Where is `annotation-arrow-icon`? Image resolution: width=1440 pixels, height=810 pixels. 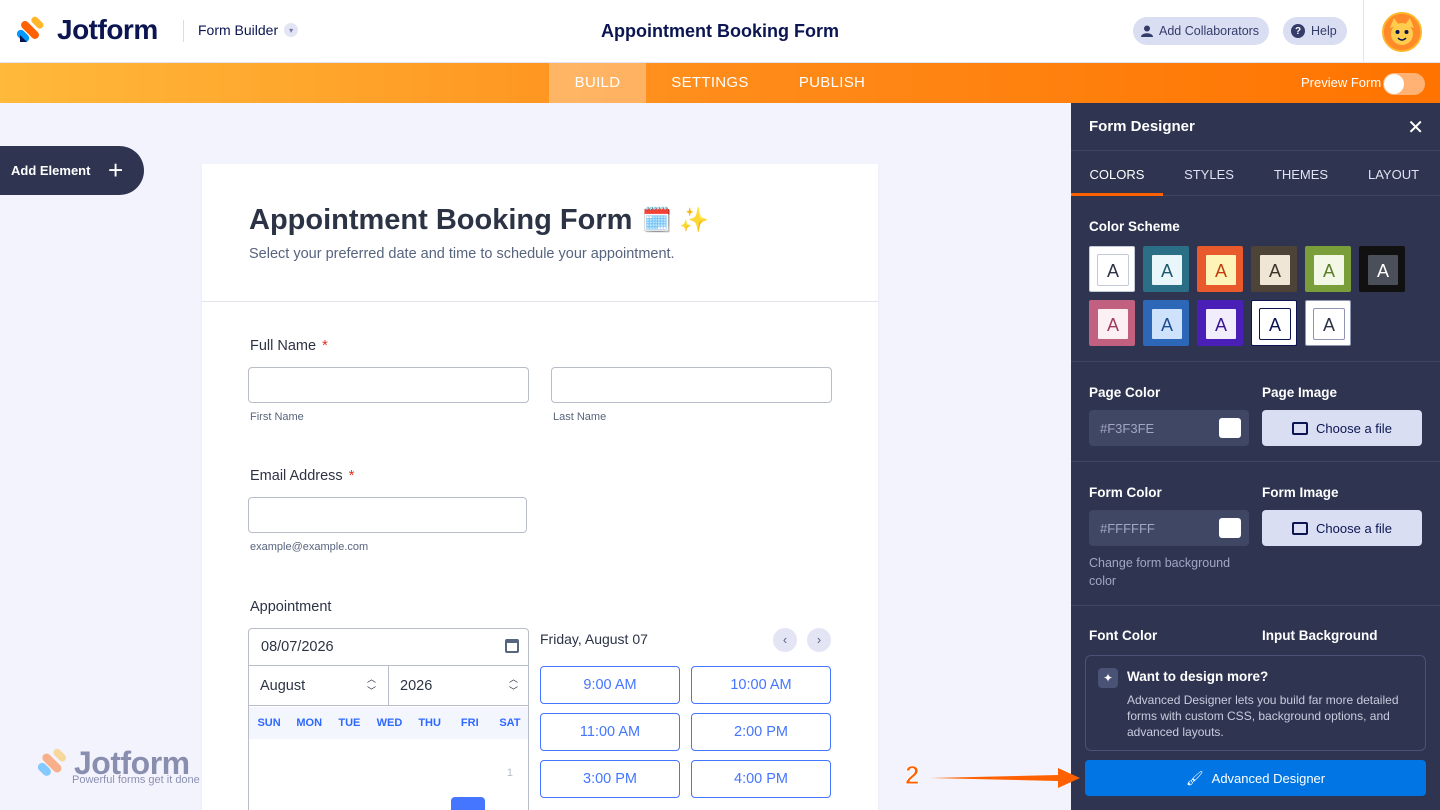
annotation-arrow-icon is located at coordinates (1005, 778).